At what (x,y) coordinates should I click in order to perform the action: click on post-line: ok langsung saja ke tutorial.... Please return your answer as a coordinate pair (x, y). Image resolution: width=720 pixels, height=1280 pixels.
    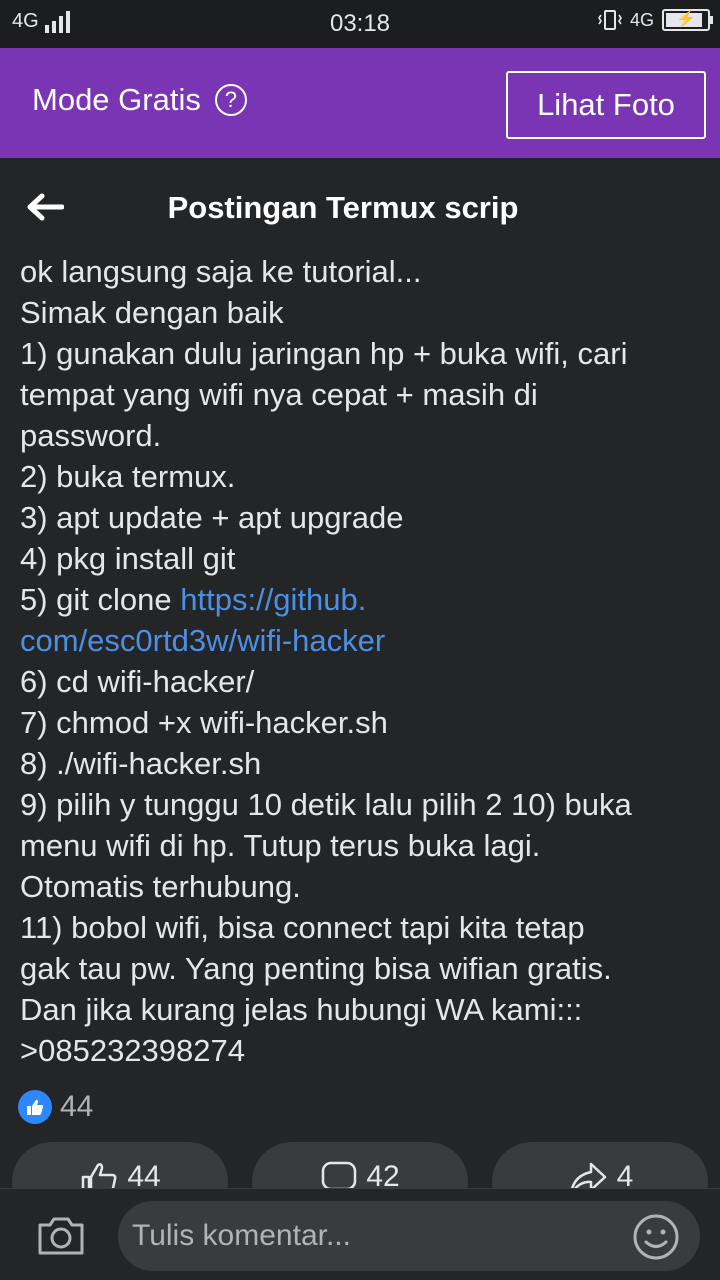
    Looking at the image, I should click on (221, 271).